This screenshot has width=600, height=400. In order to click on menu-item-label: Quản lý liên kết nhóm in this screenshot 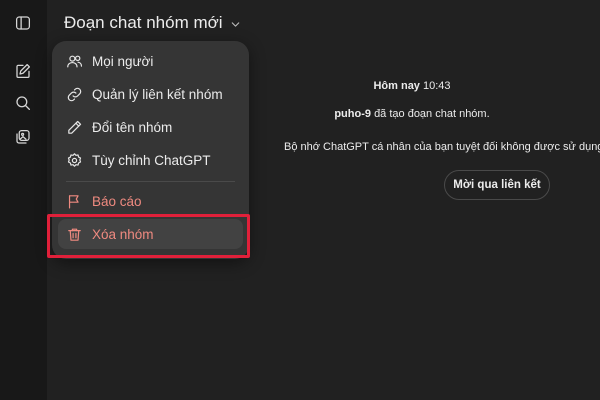, I will do `click(157, 94)`.